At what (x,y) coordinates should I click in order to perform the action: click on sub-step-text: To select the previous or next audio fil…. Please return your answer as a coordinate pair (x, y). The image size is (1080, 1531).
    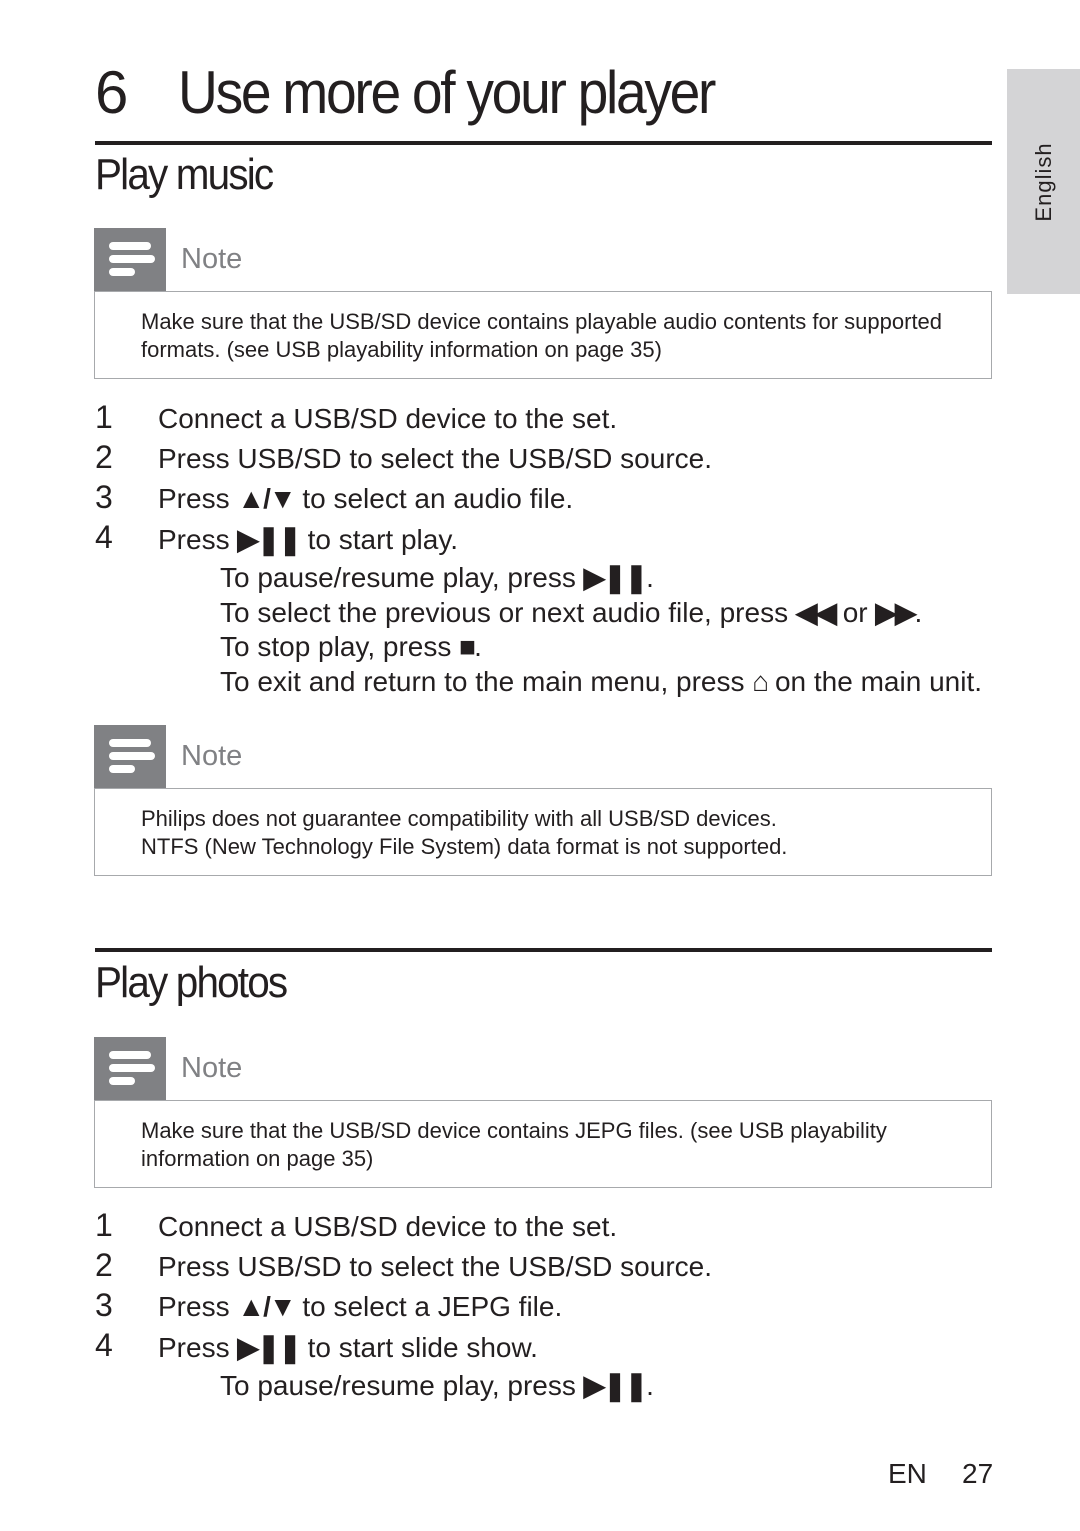
    Looking at the image, I should click on (508, 612).